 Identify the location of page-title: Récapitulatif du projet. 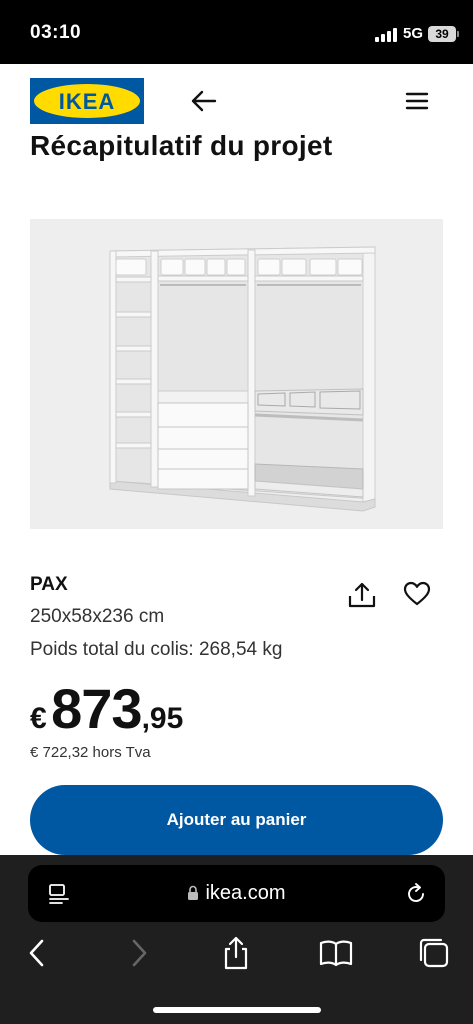
(181, 145).